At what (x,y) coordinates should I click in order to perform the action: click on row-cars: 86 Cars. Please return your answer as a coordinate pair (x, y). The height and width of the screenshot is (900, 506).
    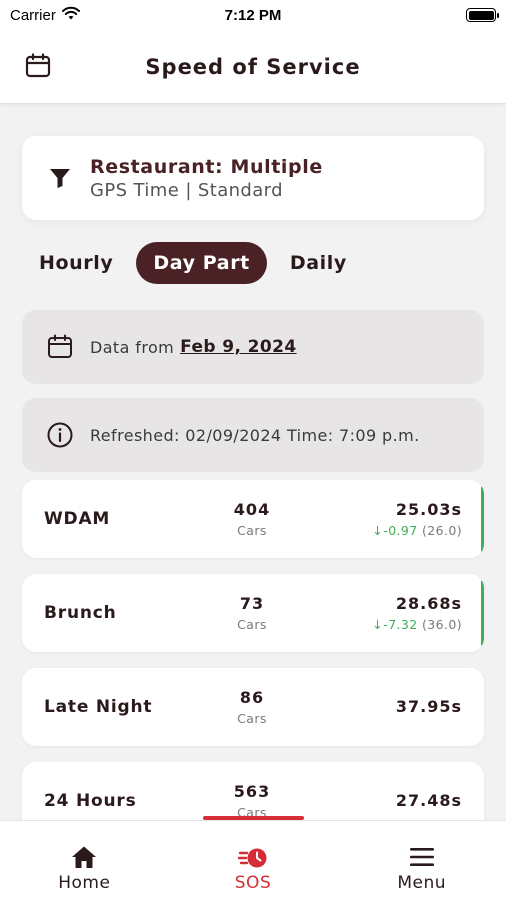
    Looking at the image, I should click on (252, 707).